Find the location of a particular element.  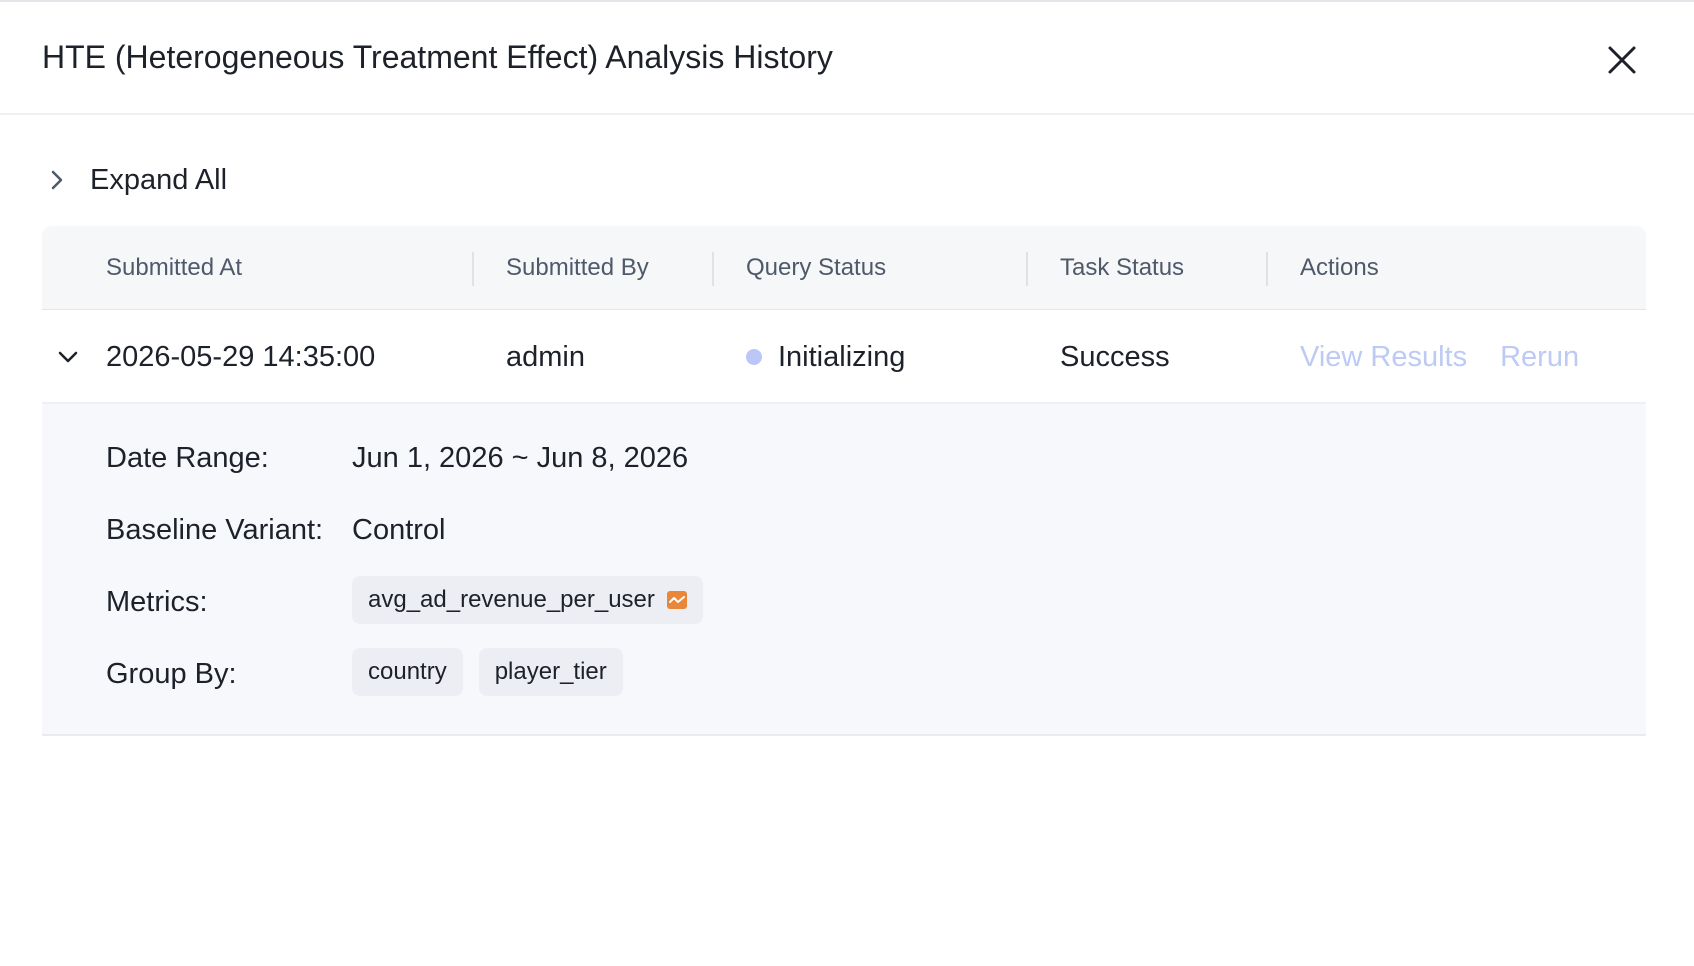

metric-tag-label: avg_ad_revenue_per_user is located at coordinates (511, 599).